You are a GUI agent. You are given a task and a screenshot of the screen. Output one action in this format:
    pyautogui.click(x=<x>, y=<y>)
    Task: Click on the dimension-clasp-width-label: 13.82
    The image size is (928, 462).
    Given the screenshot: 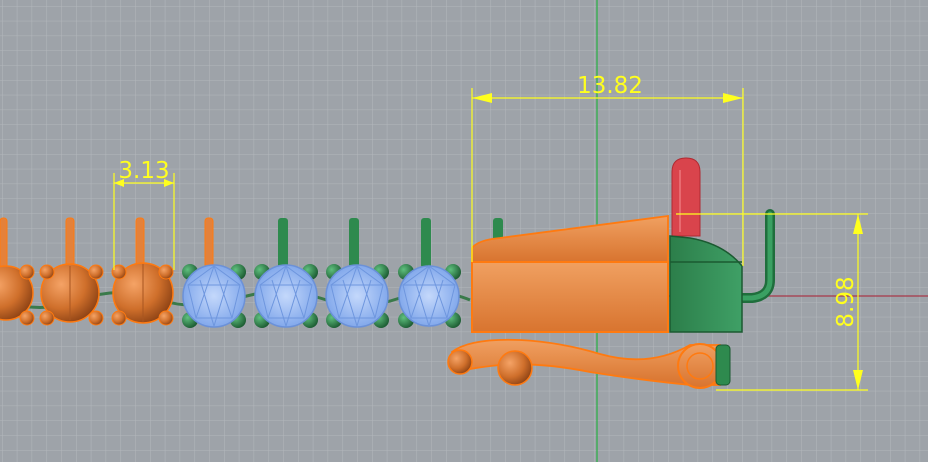 What is the action you would take?
    pyautogui.click(x=610, y=86)
    